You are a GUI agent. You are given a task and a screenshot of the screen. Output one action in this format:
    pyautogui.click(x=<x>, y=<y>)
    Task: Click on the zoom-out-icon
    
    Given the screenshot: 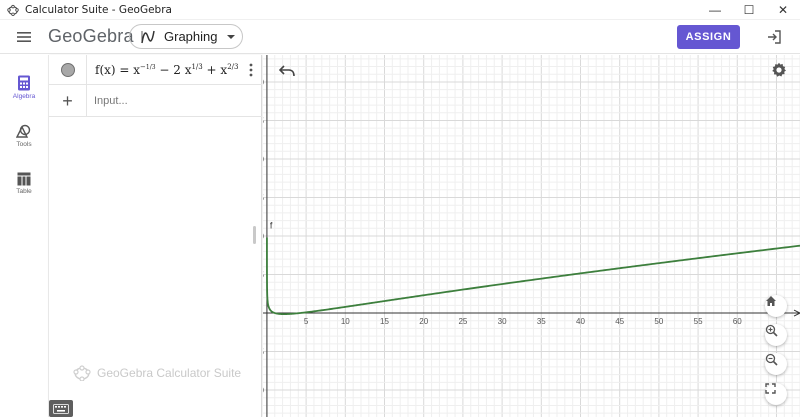 What is the action you would take?
    pyautogui.click(x=771, y=359)
    